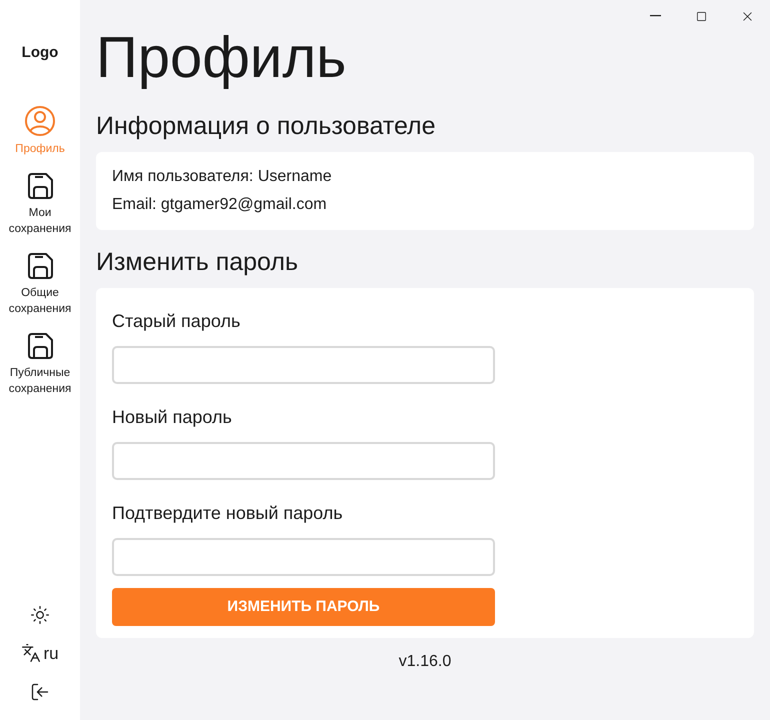  What do you see at coordinates (220, 205) in the screenshot?
I see `info-text: Email: gtgamer92@gmail.com` at bounding box center [220, 205].